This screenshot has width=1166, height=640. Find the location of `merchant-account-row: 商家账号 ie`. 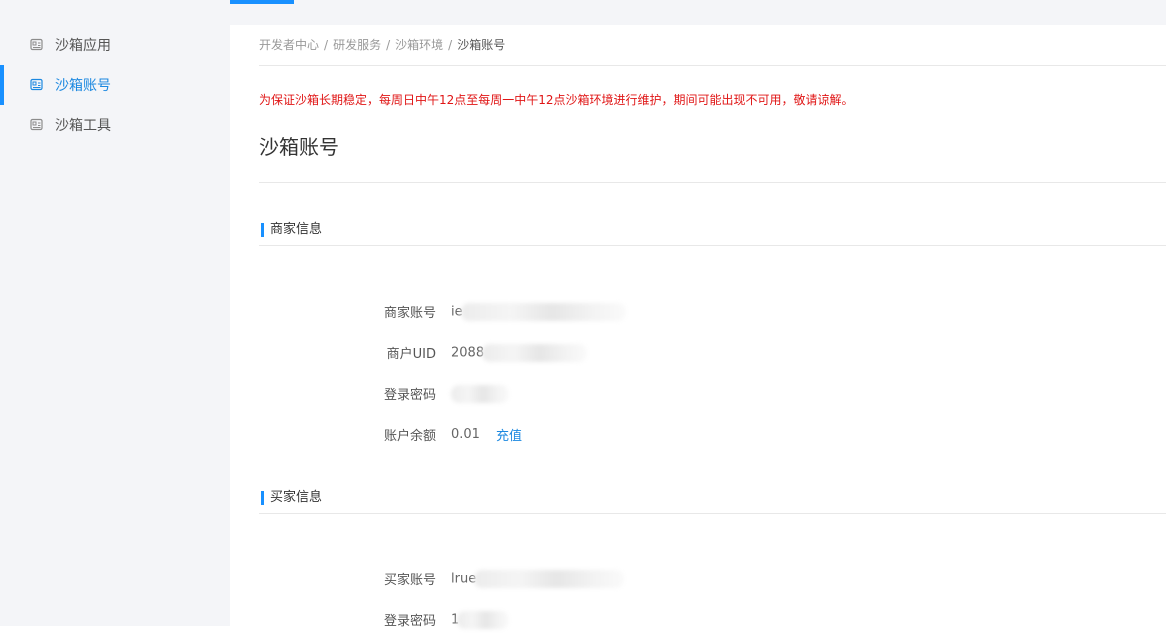

merchant-account-row: 商家账号 ie is located at coordinates (712, 311).